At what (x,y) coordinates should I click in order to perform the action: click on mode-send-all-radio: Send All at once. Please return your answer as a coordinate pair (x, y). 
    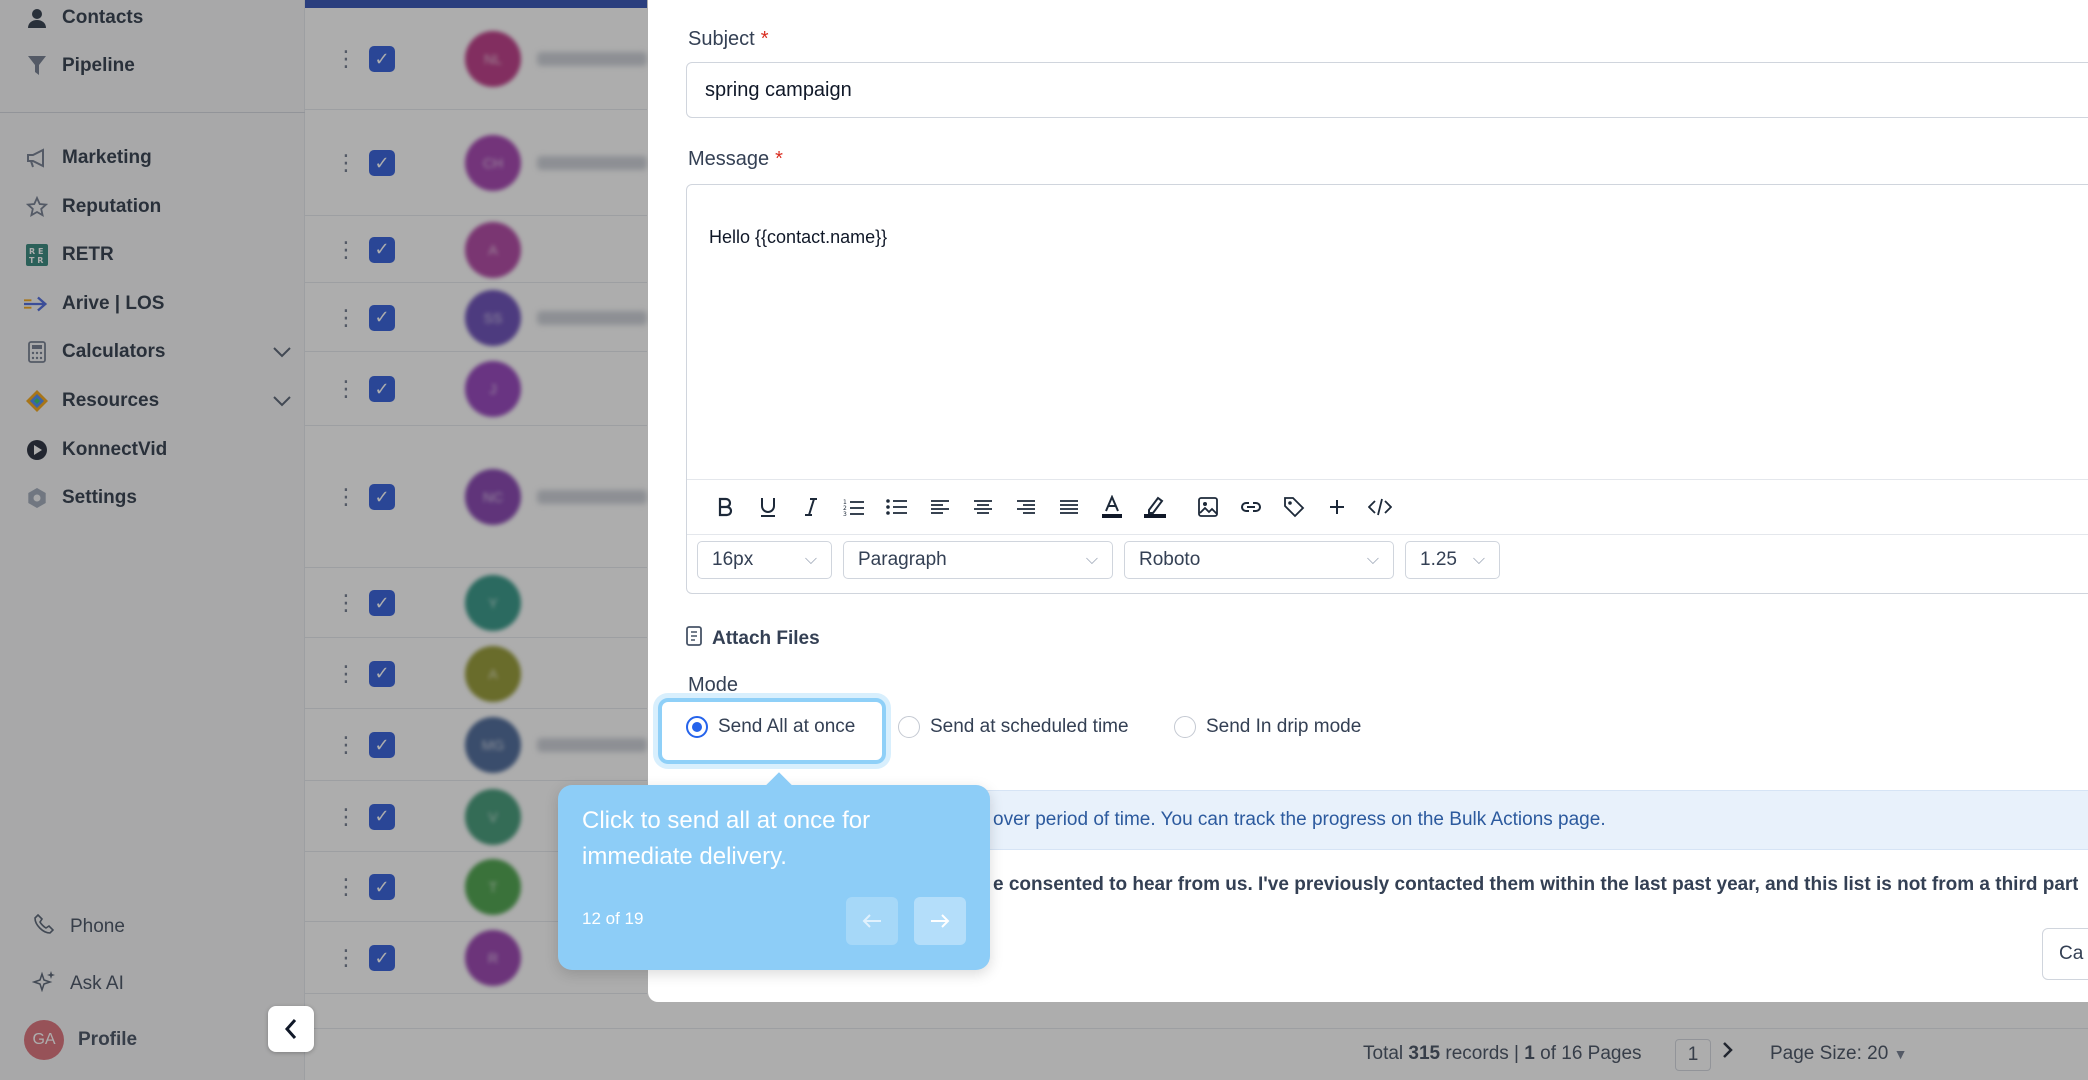
    Looking at the image, I should click on (770, 727).